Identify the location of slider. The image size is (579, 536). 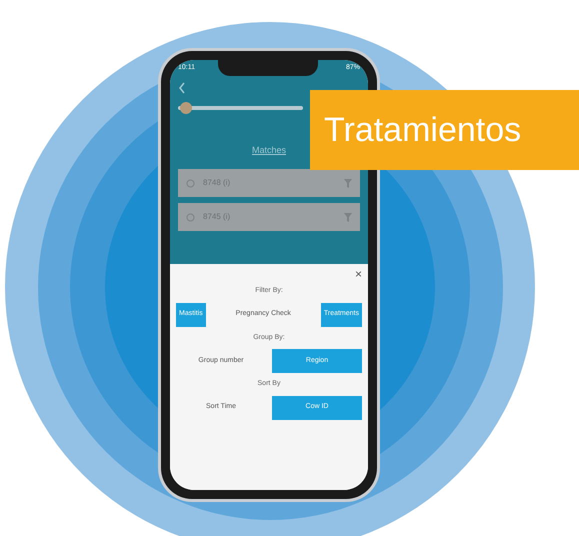
(240, 108).